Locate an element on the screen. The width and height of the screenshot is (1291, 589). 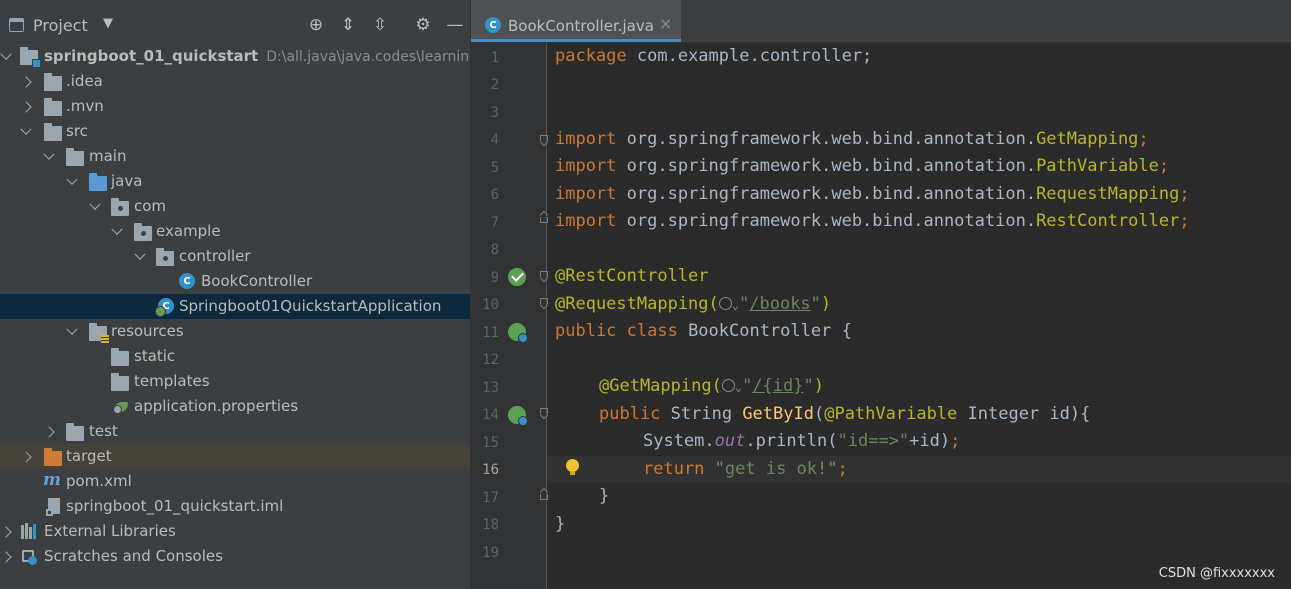
project-window-icon is located at coordinates (16, 25).